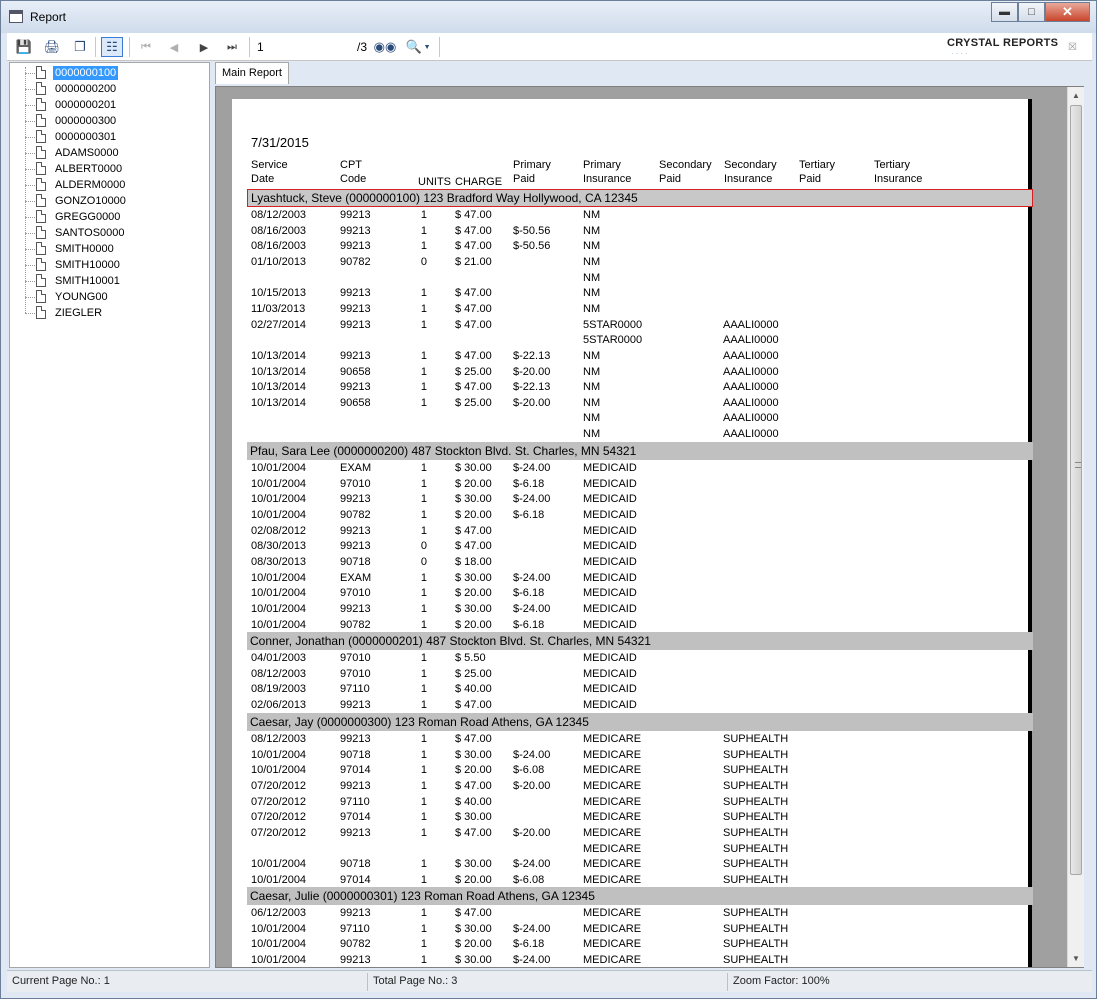 The width and height of the screenshot is (1097, 999). What do you see at coordinates (355, 864) in the screenshot?
I see `report-cell: 90718` at bounding box center [355, 864].